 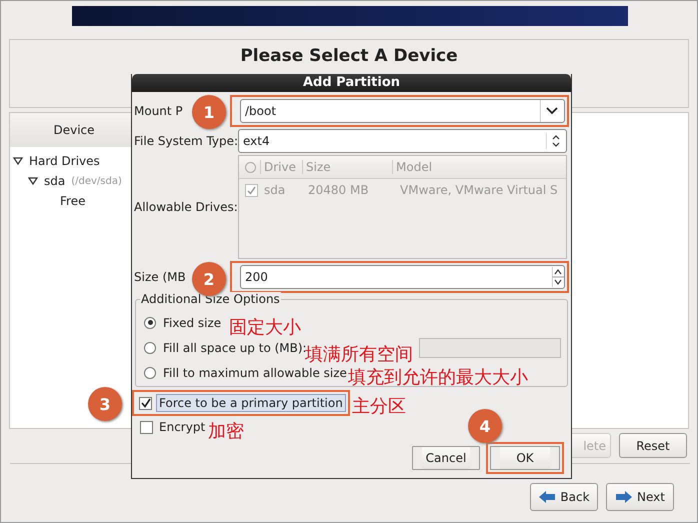 I want to click on annotation-note: 固定大小, so click(x=265, y=327).